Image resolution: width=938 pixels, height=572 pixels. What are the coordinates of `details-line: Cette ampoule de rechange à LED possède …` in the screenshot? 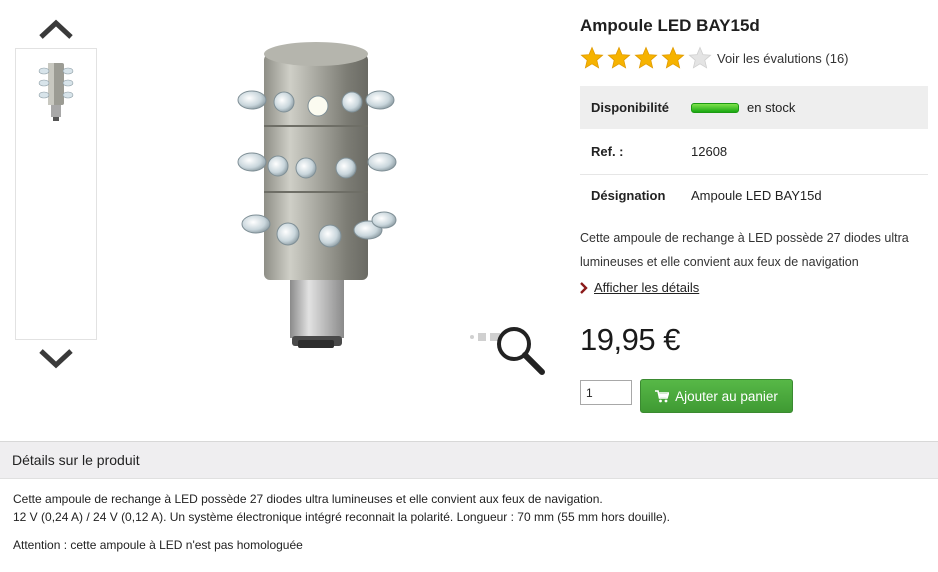 It's located at (308, 499).